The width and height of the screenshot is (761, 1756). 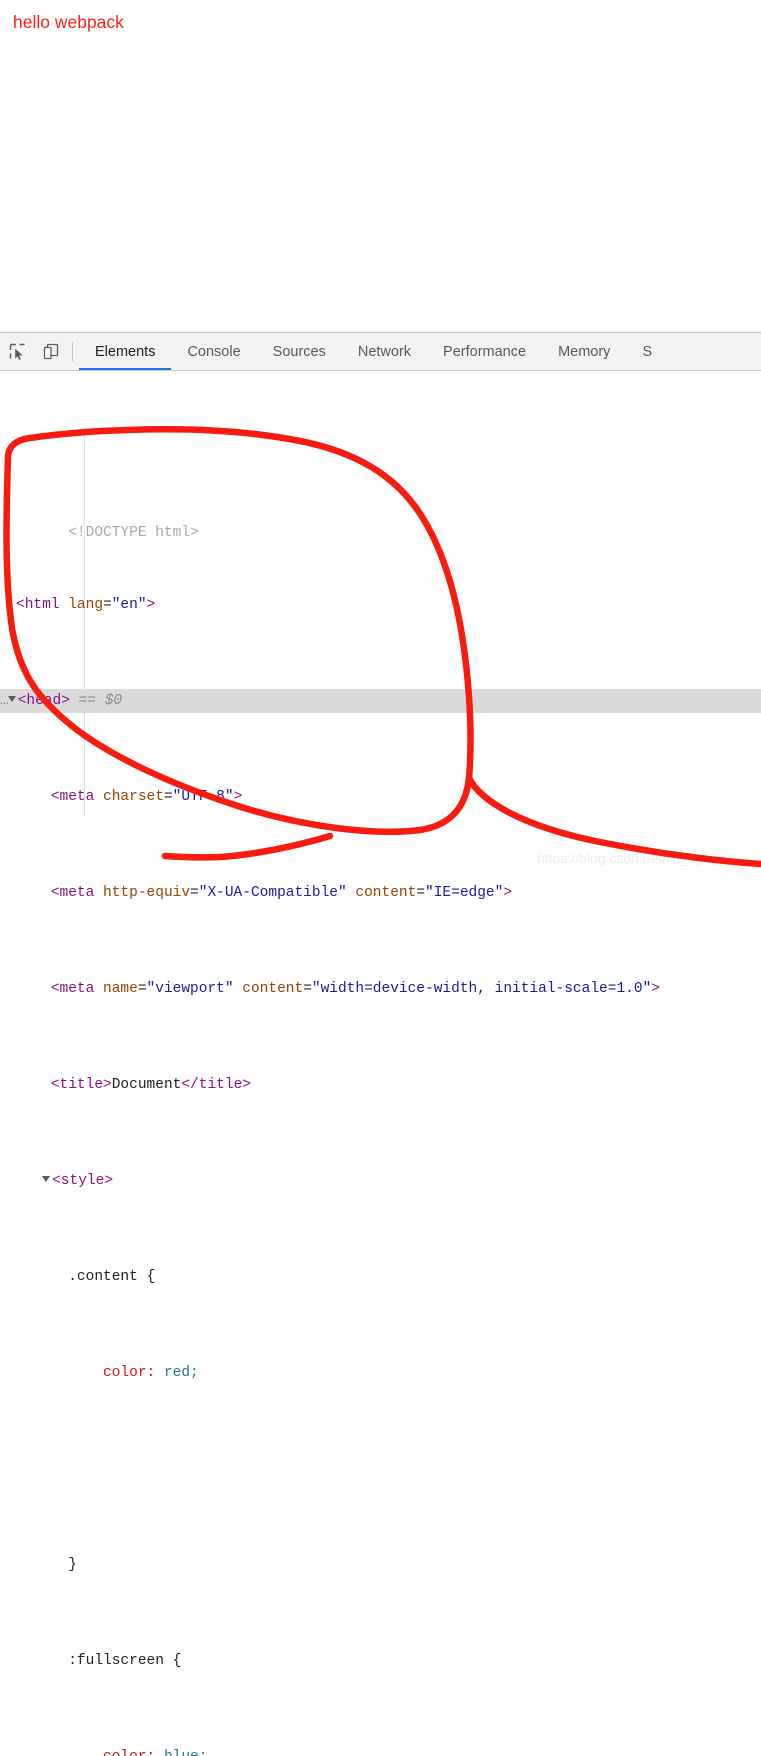 What do you see at coordinates (38, 605) in the screenshot?
I see `html-open-tag: <html` at bounding box center [38, 605].